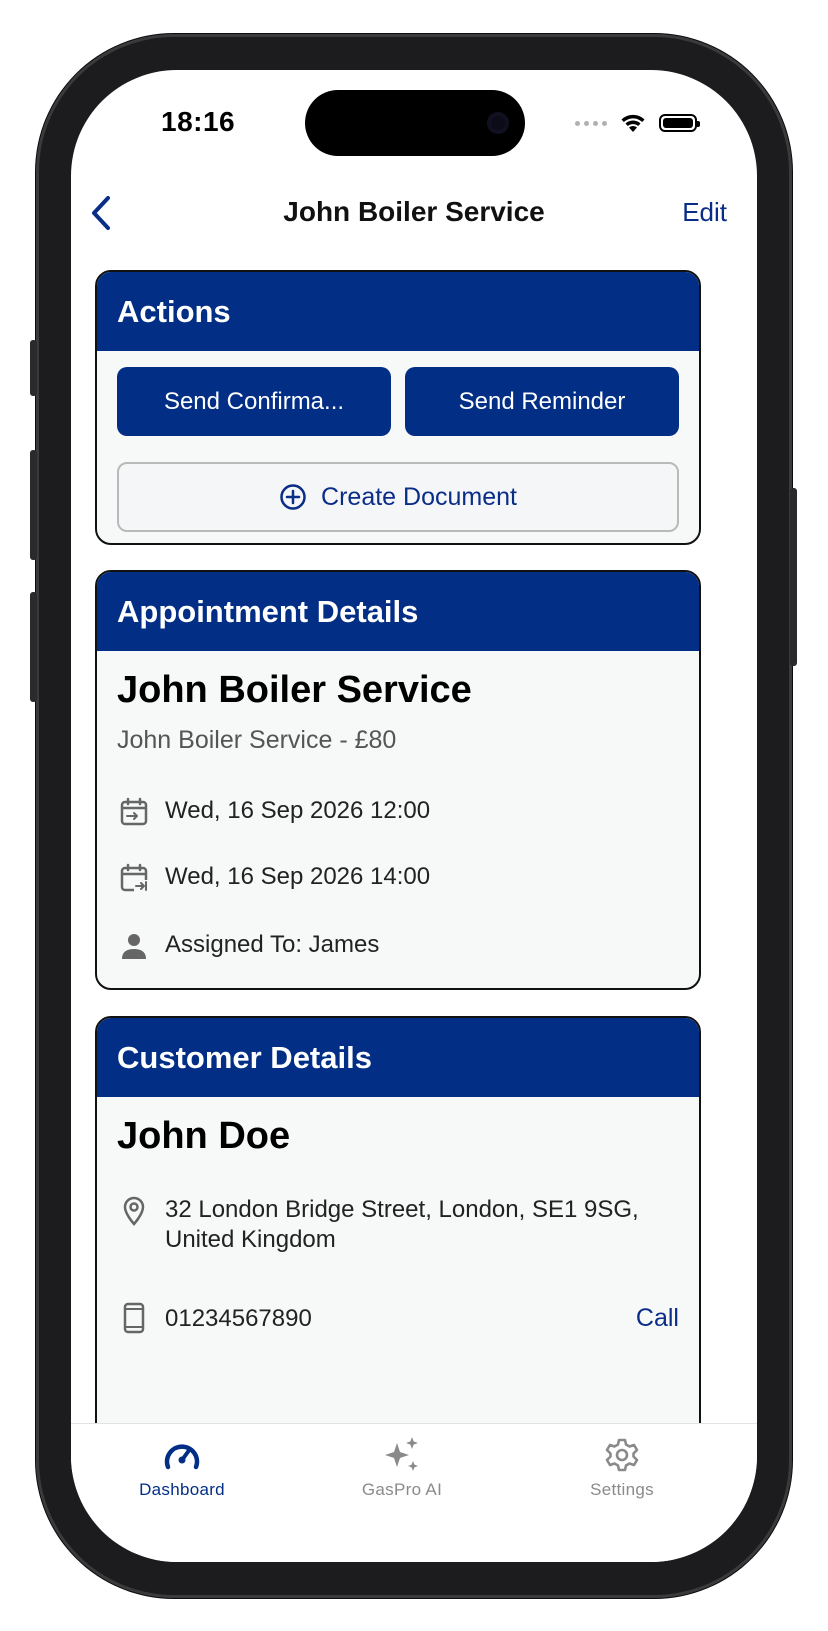  What do you see at coordinates (398, 311) in the screenshot?
I see `actions-header: Actions` at bounding box center [398, 311].